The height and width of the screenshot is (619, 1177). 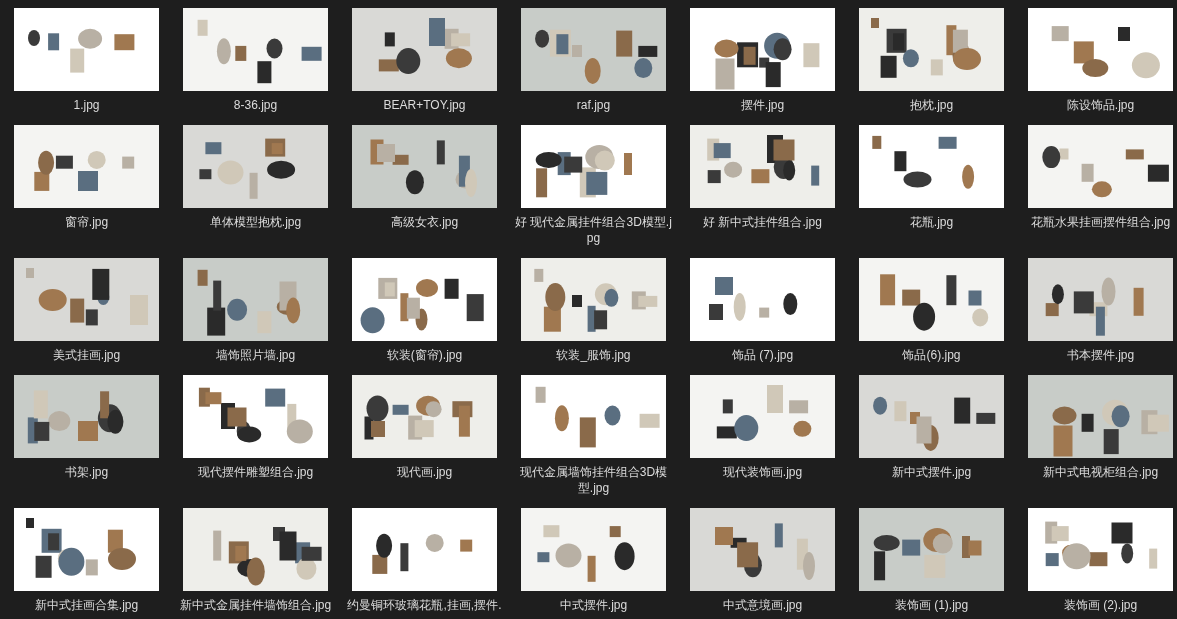 What do you see at coordinates (86, 105) in the screenshot?
I see `file-name: 1.jpg` at bounding box center [86, 105].